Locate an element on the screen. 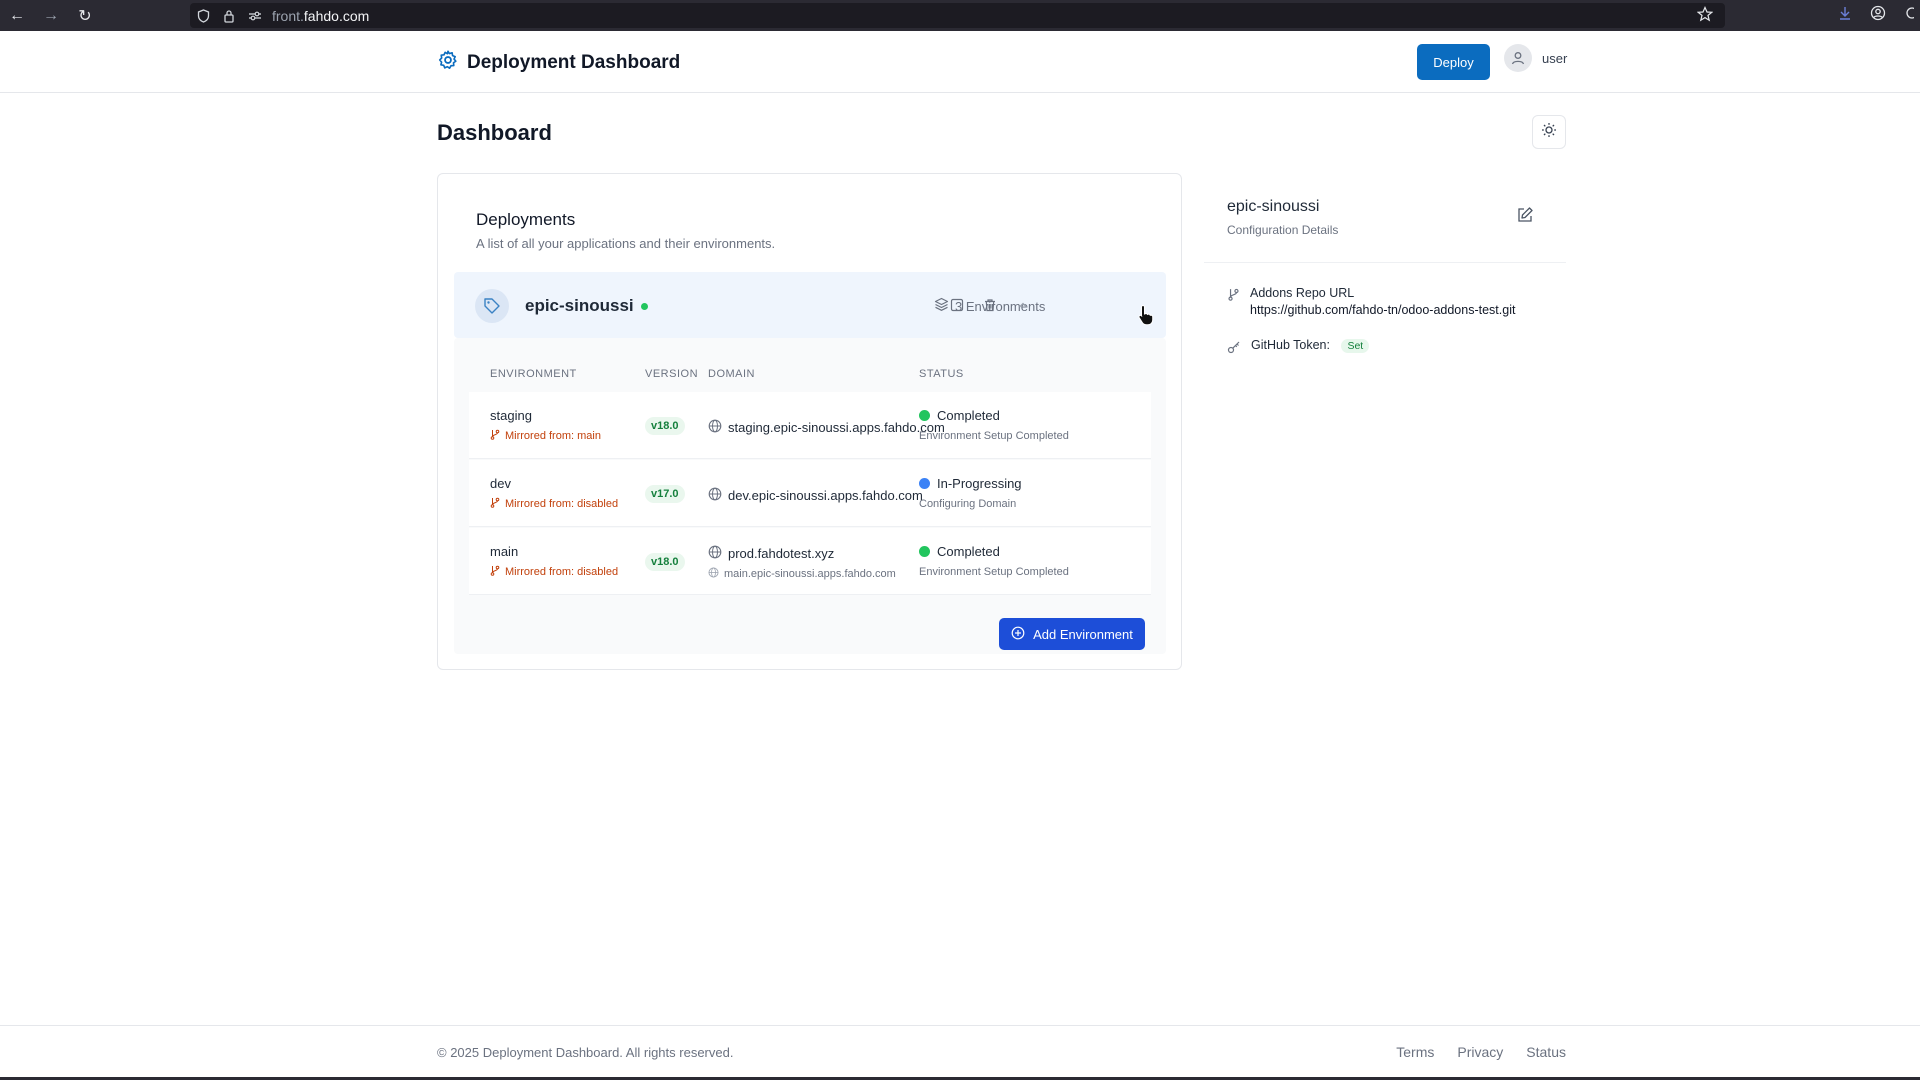 This screenshot has width=1920, height=1080. status-detail: Configuring Domain is located at coordinates (968, 504).